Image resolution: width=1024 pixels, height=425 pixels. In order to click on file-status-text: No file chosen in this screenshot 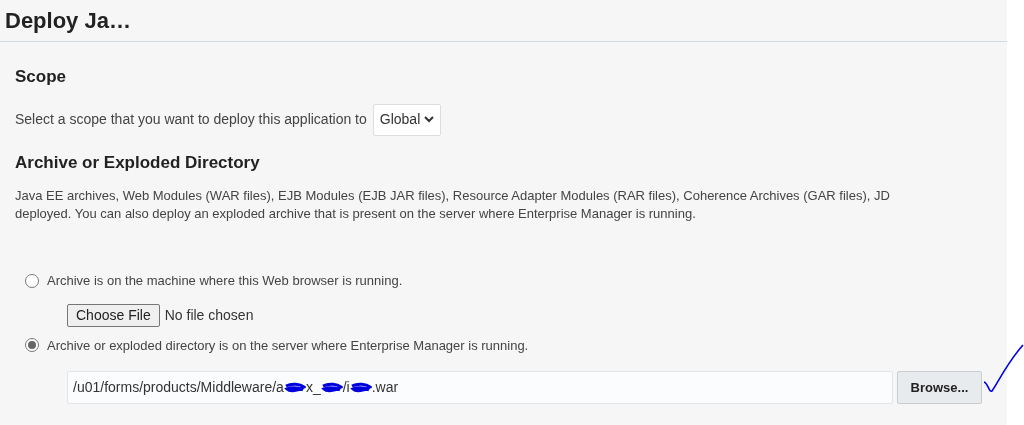, I will do `click(209, 315)`.